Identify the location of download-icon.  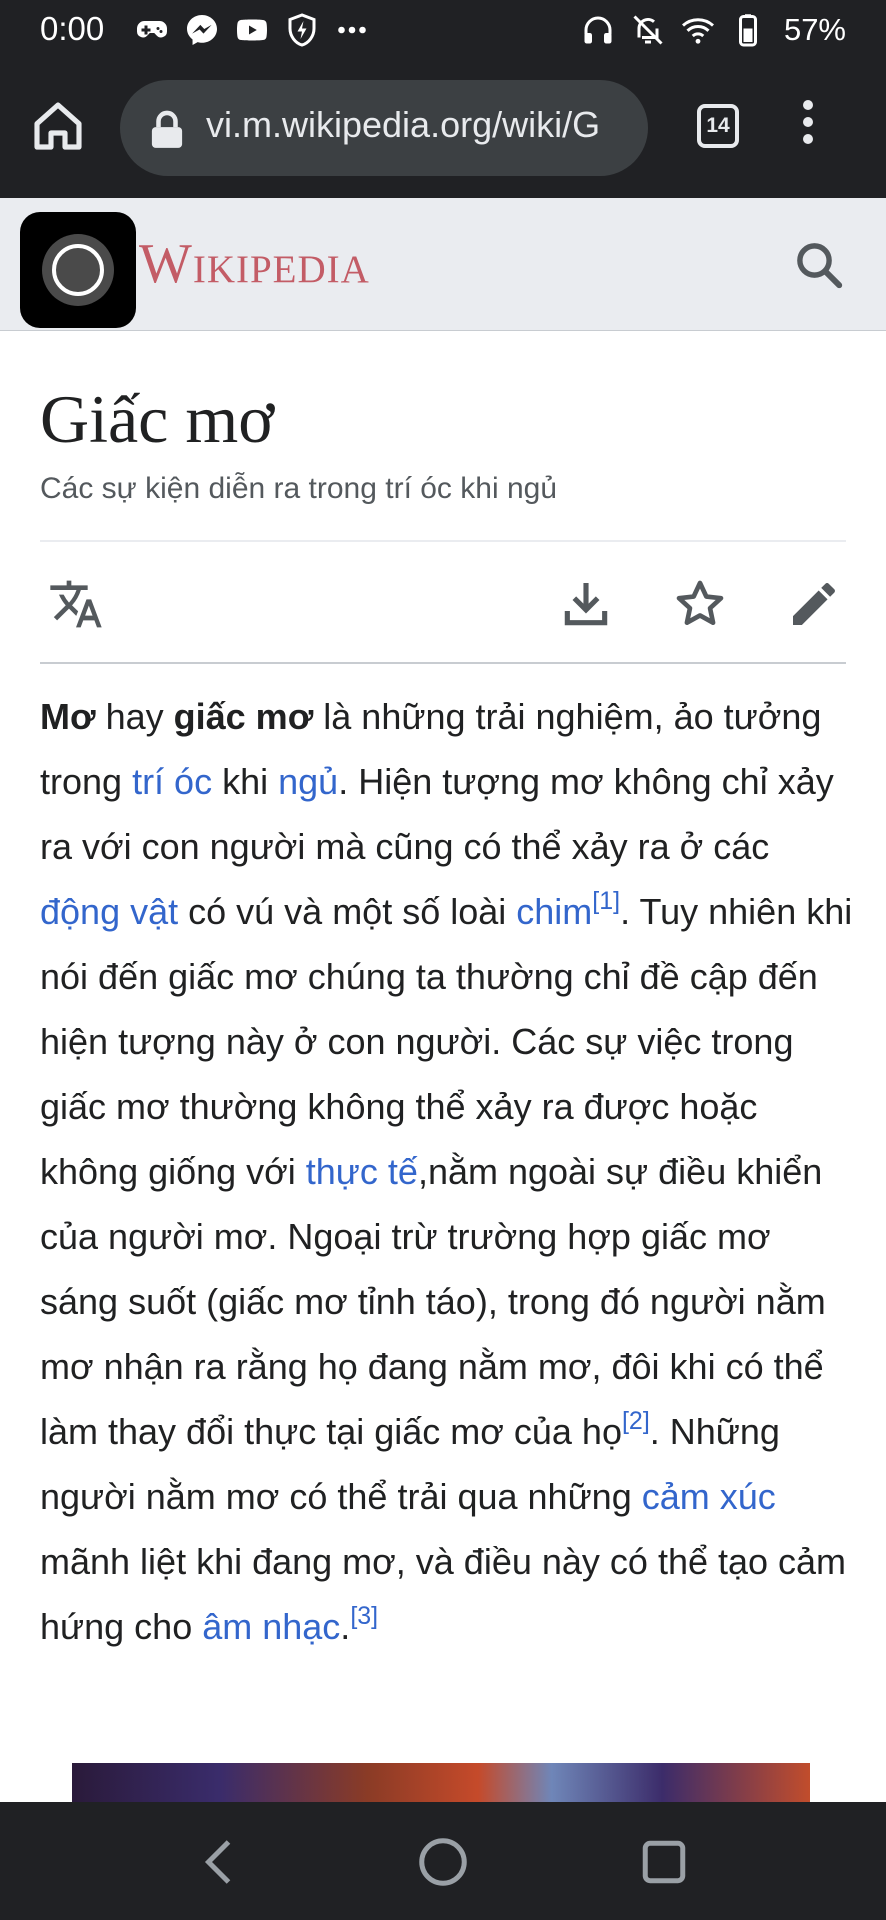
(586, 604).